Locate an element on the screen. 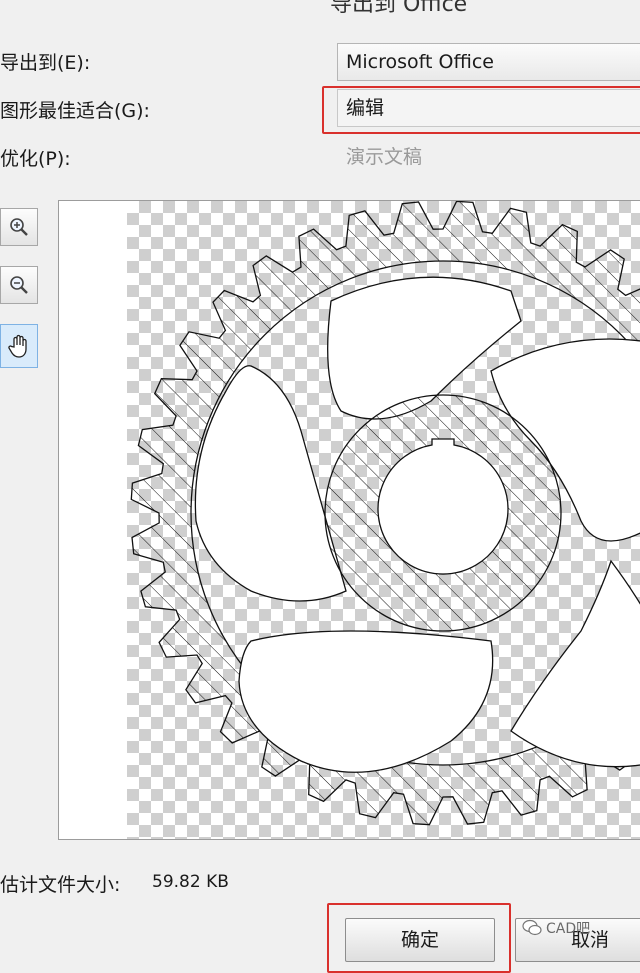  estimated-size-value: 59.82 KB is located at coordinates (190, 882).